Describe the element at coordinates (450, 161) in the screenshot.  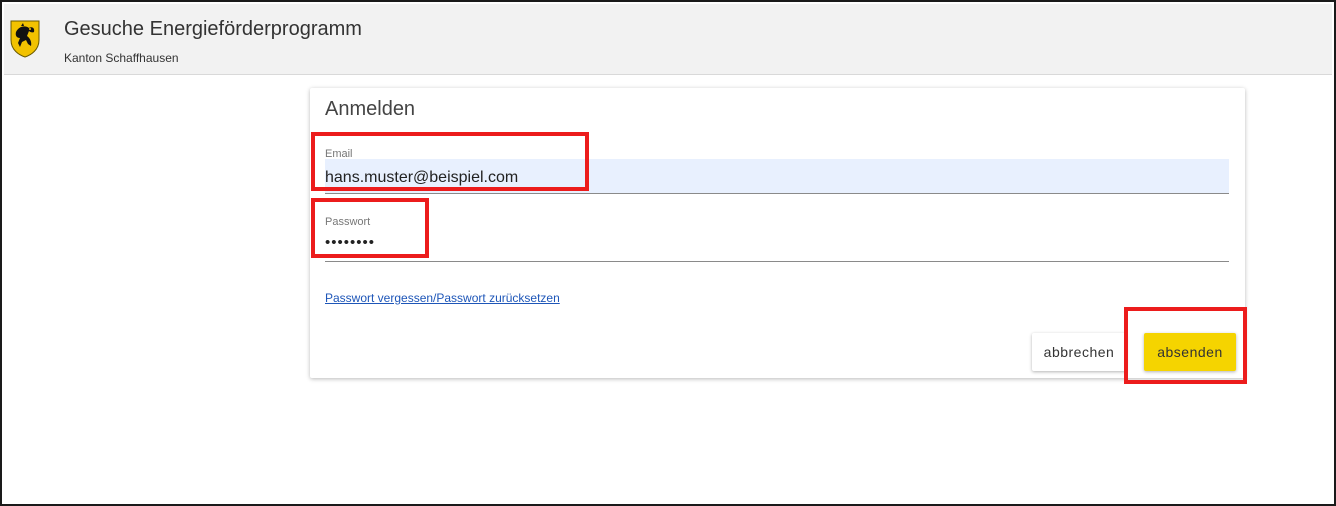
I see `email-highlight-box` at that location.